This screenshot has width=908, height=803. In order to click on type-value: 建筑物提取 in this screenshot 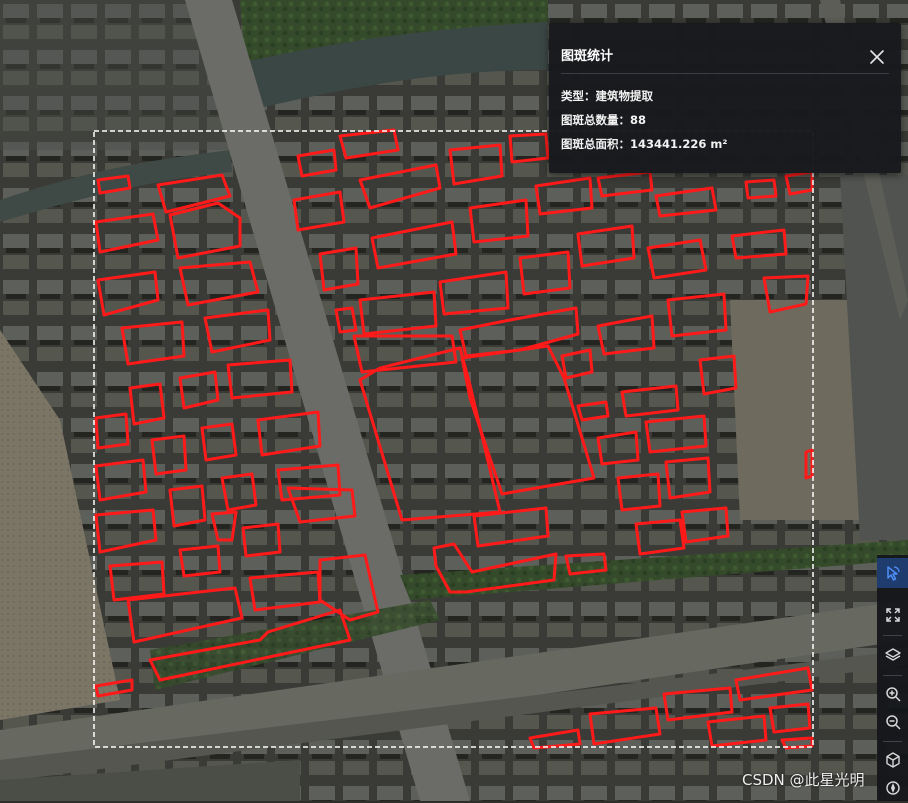, I will do `click(624, 96)`.